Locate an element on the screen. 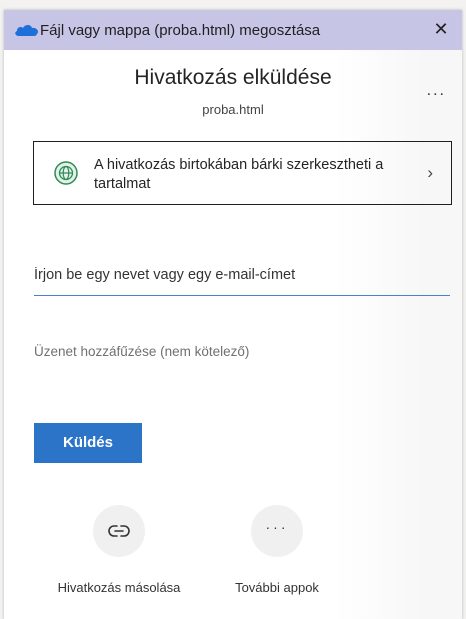  more-apps-button: ··· További appok is located at coordinates (277, 550).